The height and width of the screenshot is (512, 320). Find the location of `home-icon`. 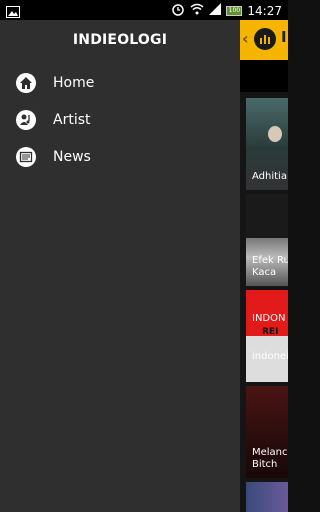

home-icon is located at coordinates (26, 82).